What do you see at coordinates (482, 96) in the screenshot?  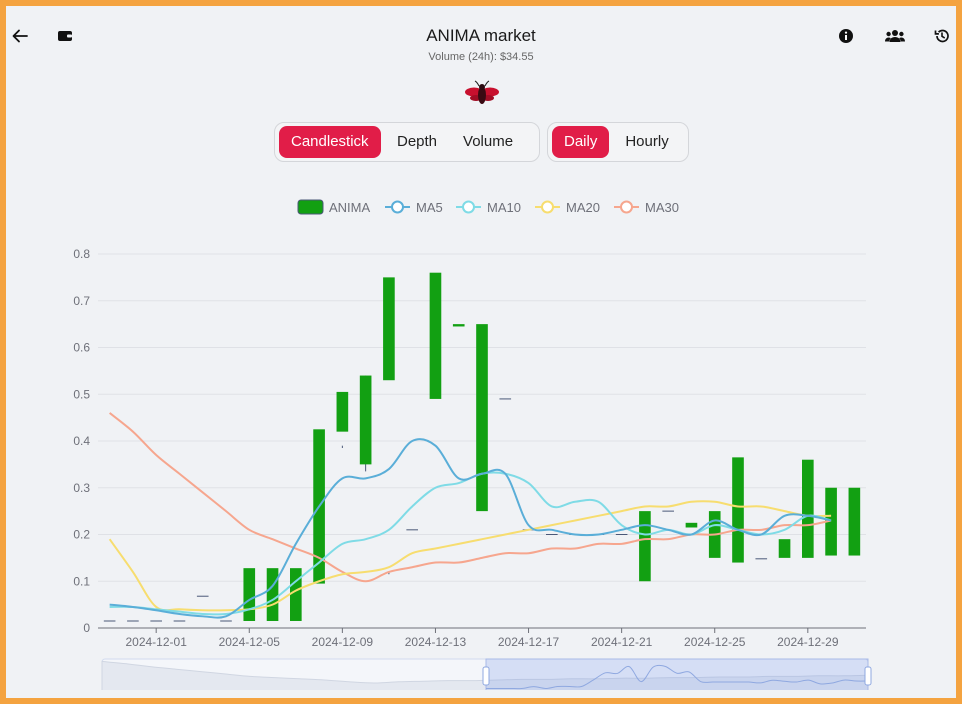 I see `token-logo` at bounding box center [482, 96].